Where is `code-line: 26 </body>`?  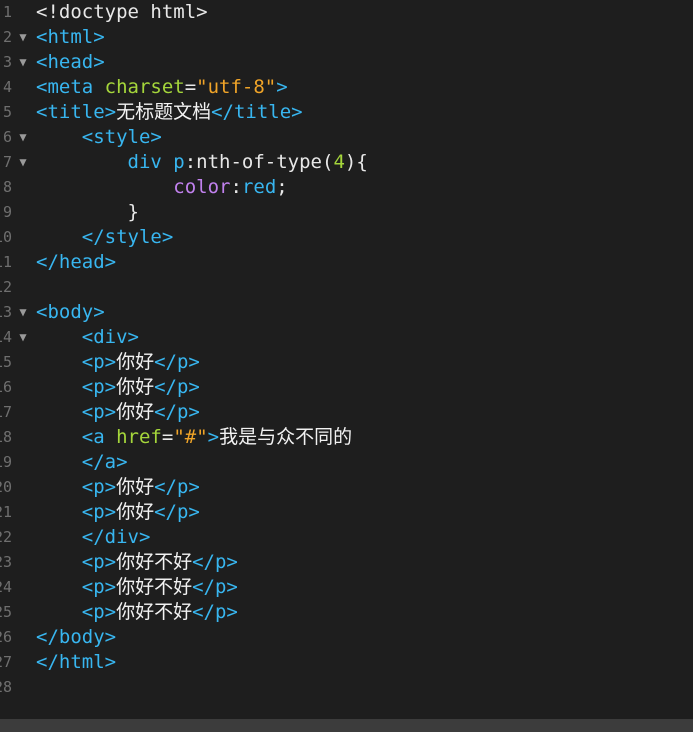
code-line: 26 </body> is located at coordinates (346, 637).